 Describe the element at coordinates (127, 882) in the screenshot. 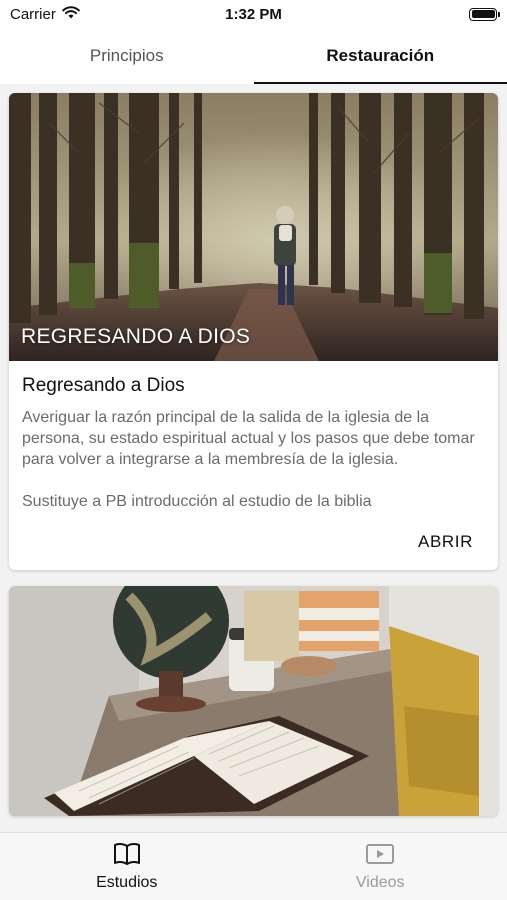

I see `nav-label-estudios: Estudios` at that location.